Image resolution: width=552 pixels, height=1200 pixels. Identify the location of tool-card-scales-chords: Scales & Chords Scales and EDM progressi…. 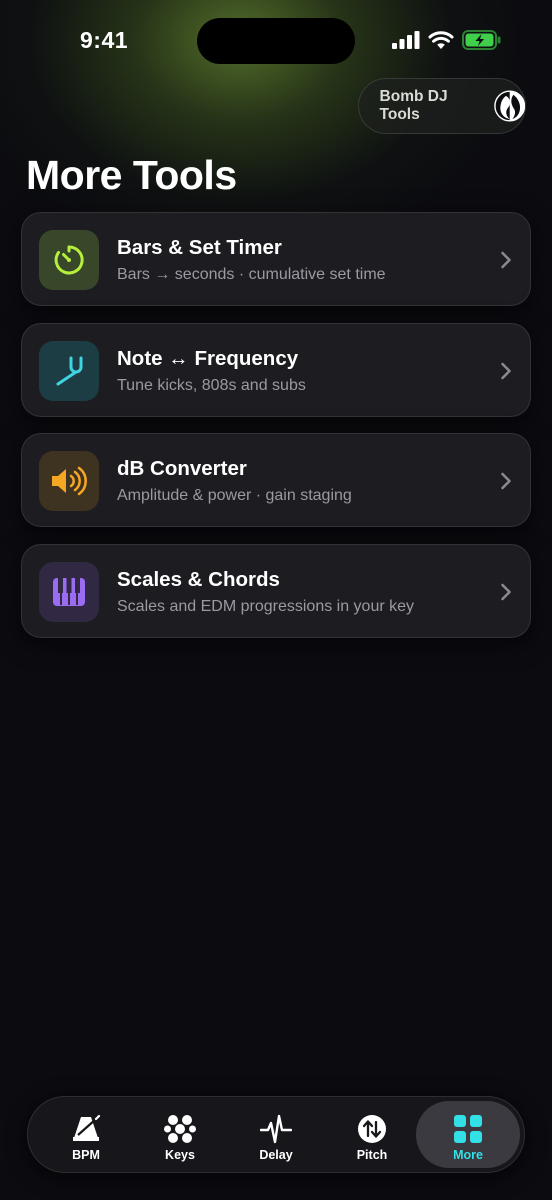
(276, 590).